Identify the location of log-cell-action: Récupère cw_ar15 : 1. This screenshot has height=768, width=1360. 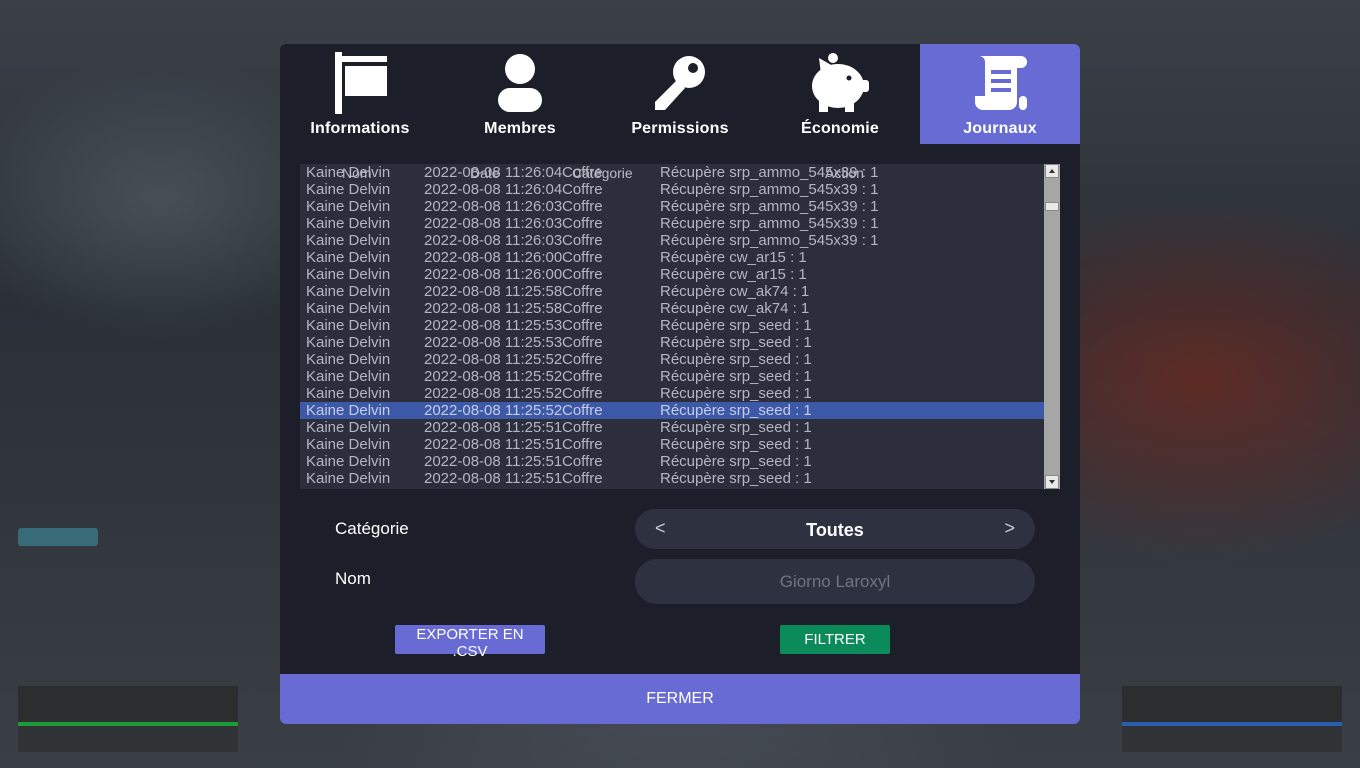
(733, 257).